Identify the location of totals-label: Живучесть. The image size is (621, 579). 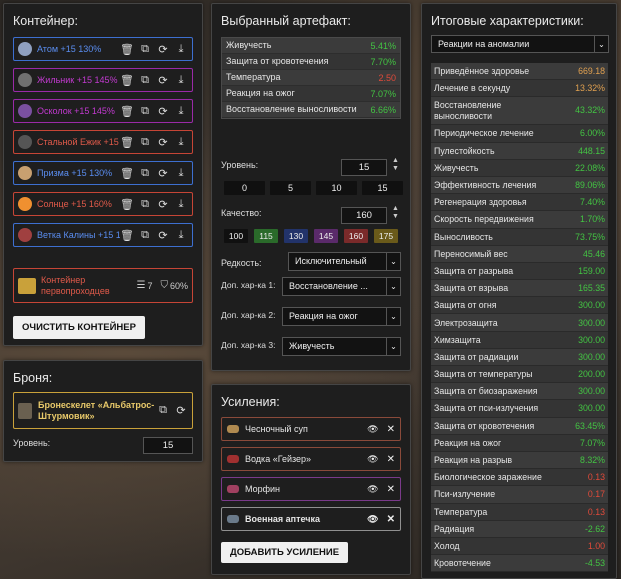
(456, 167).